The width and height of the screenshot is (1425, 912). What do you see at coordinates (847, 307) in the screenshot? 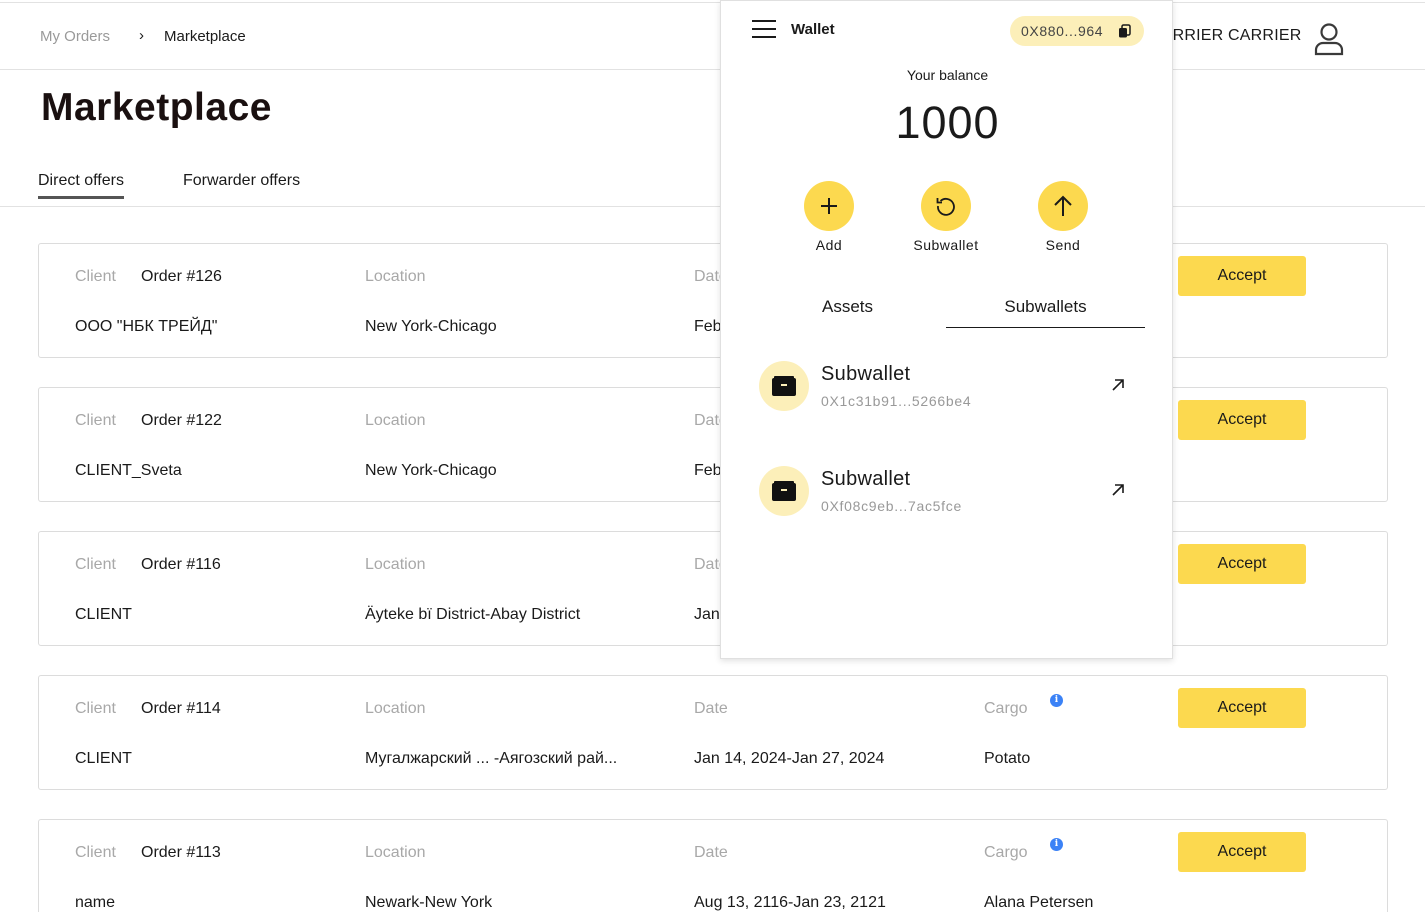
I see `tab-assets: Assets` at bounding box center [847, 307].